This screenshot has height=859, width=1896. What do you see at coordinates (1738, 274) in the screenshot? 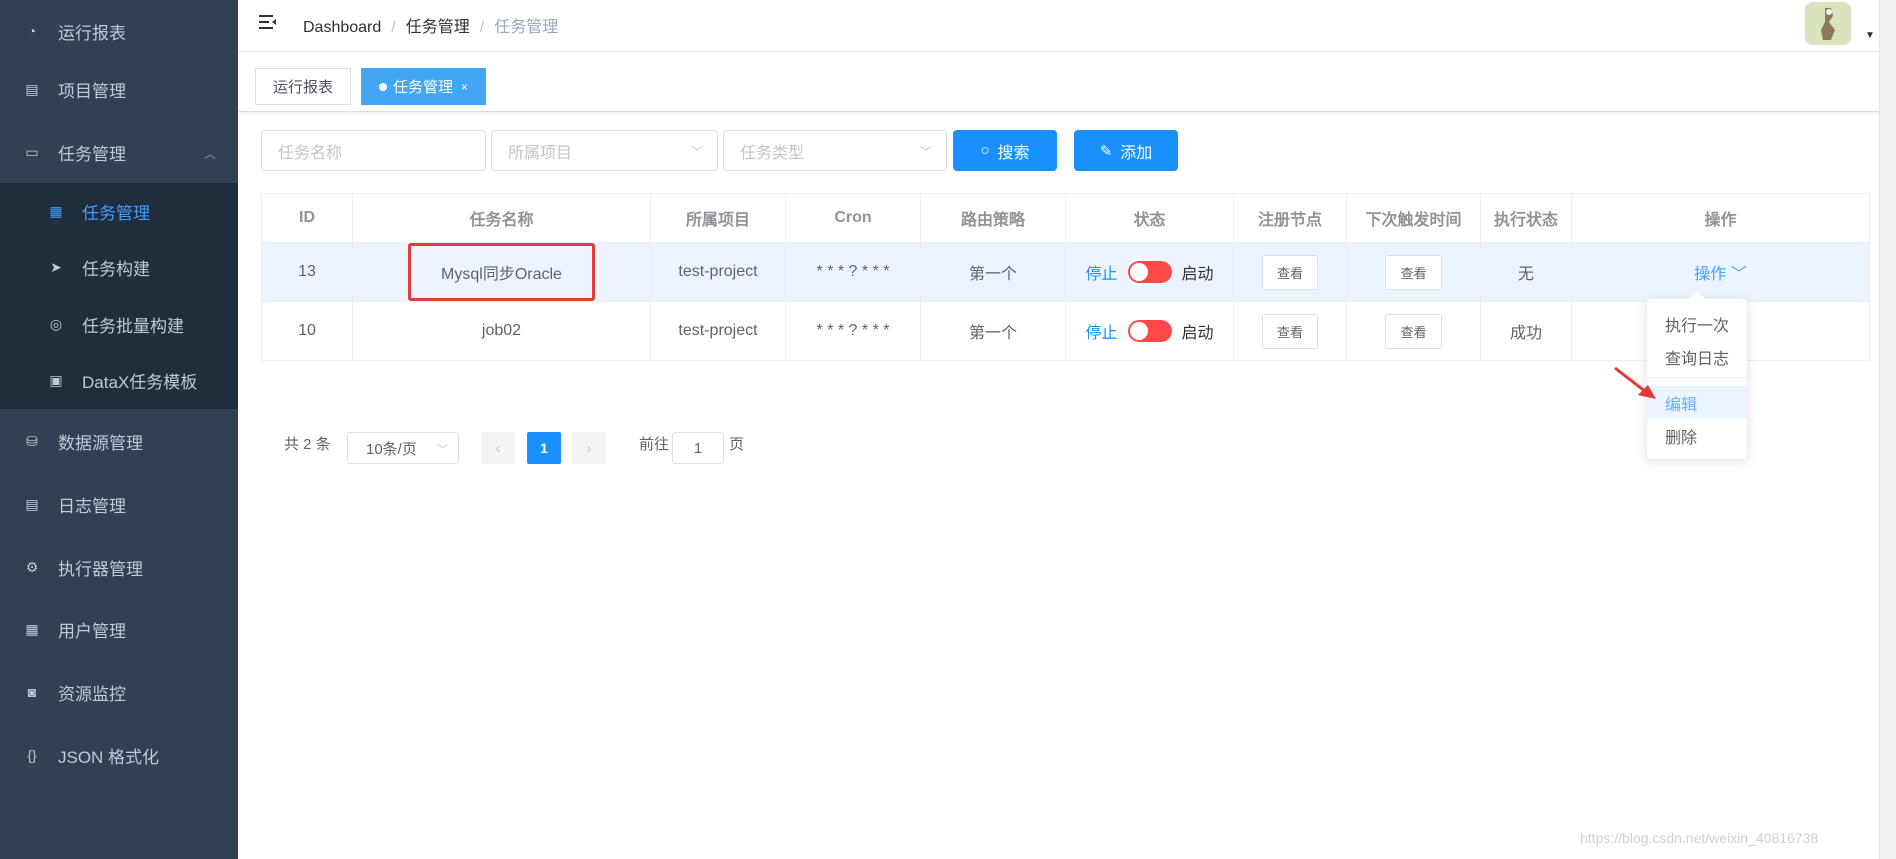
I see `chevron-down-icon: ﹀` at bounding box center [1738, 274].